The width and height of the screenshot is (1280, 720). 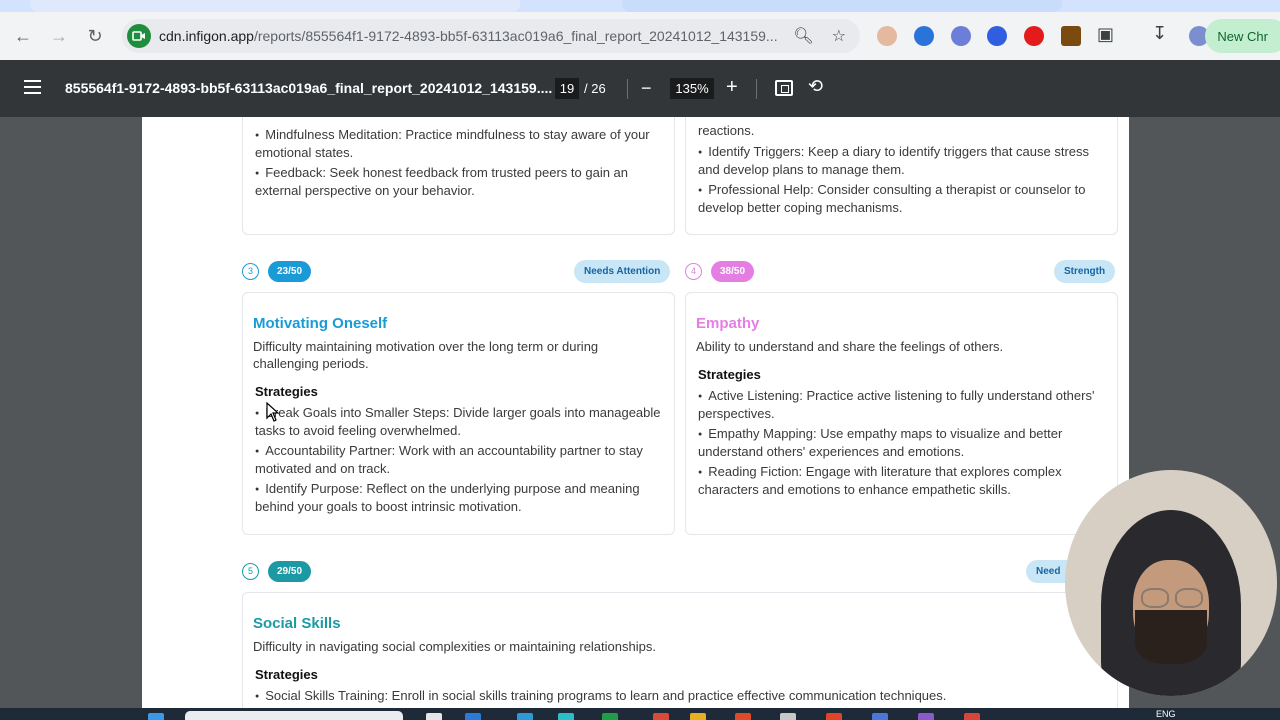 I want to click on site-info-icon, so click(x=139, y=36).